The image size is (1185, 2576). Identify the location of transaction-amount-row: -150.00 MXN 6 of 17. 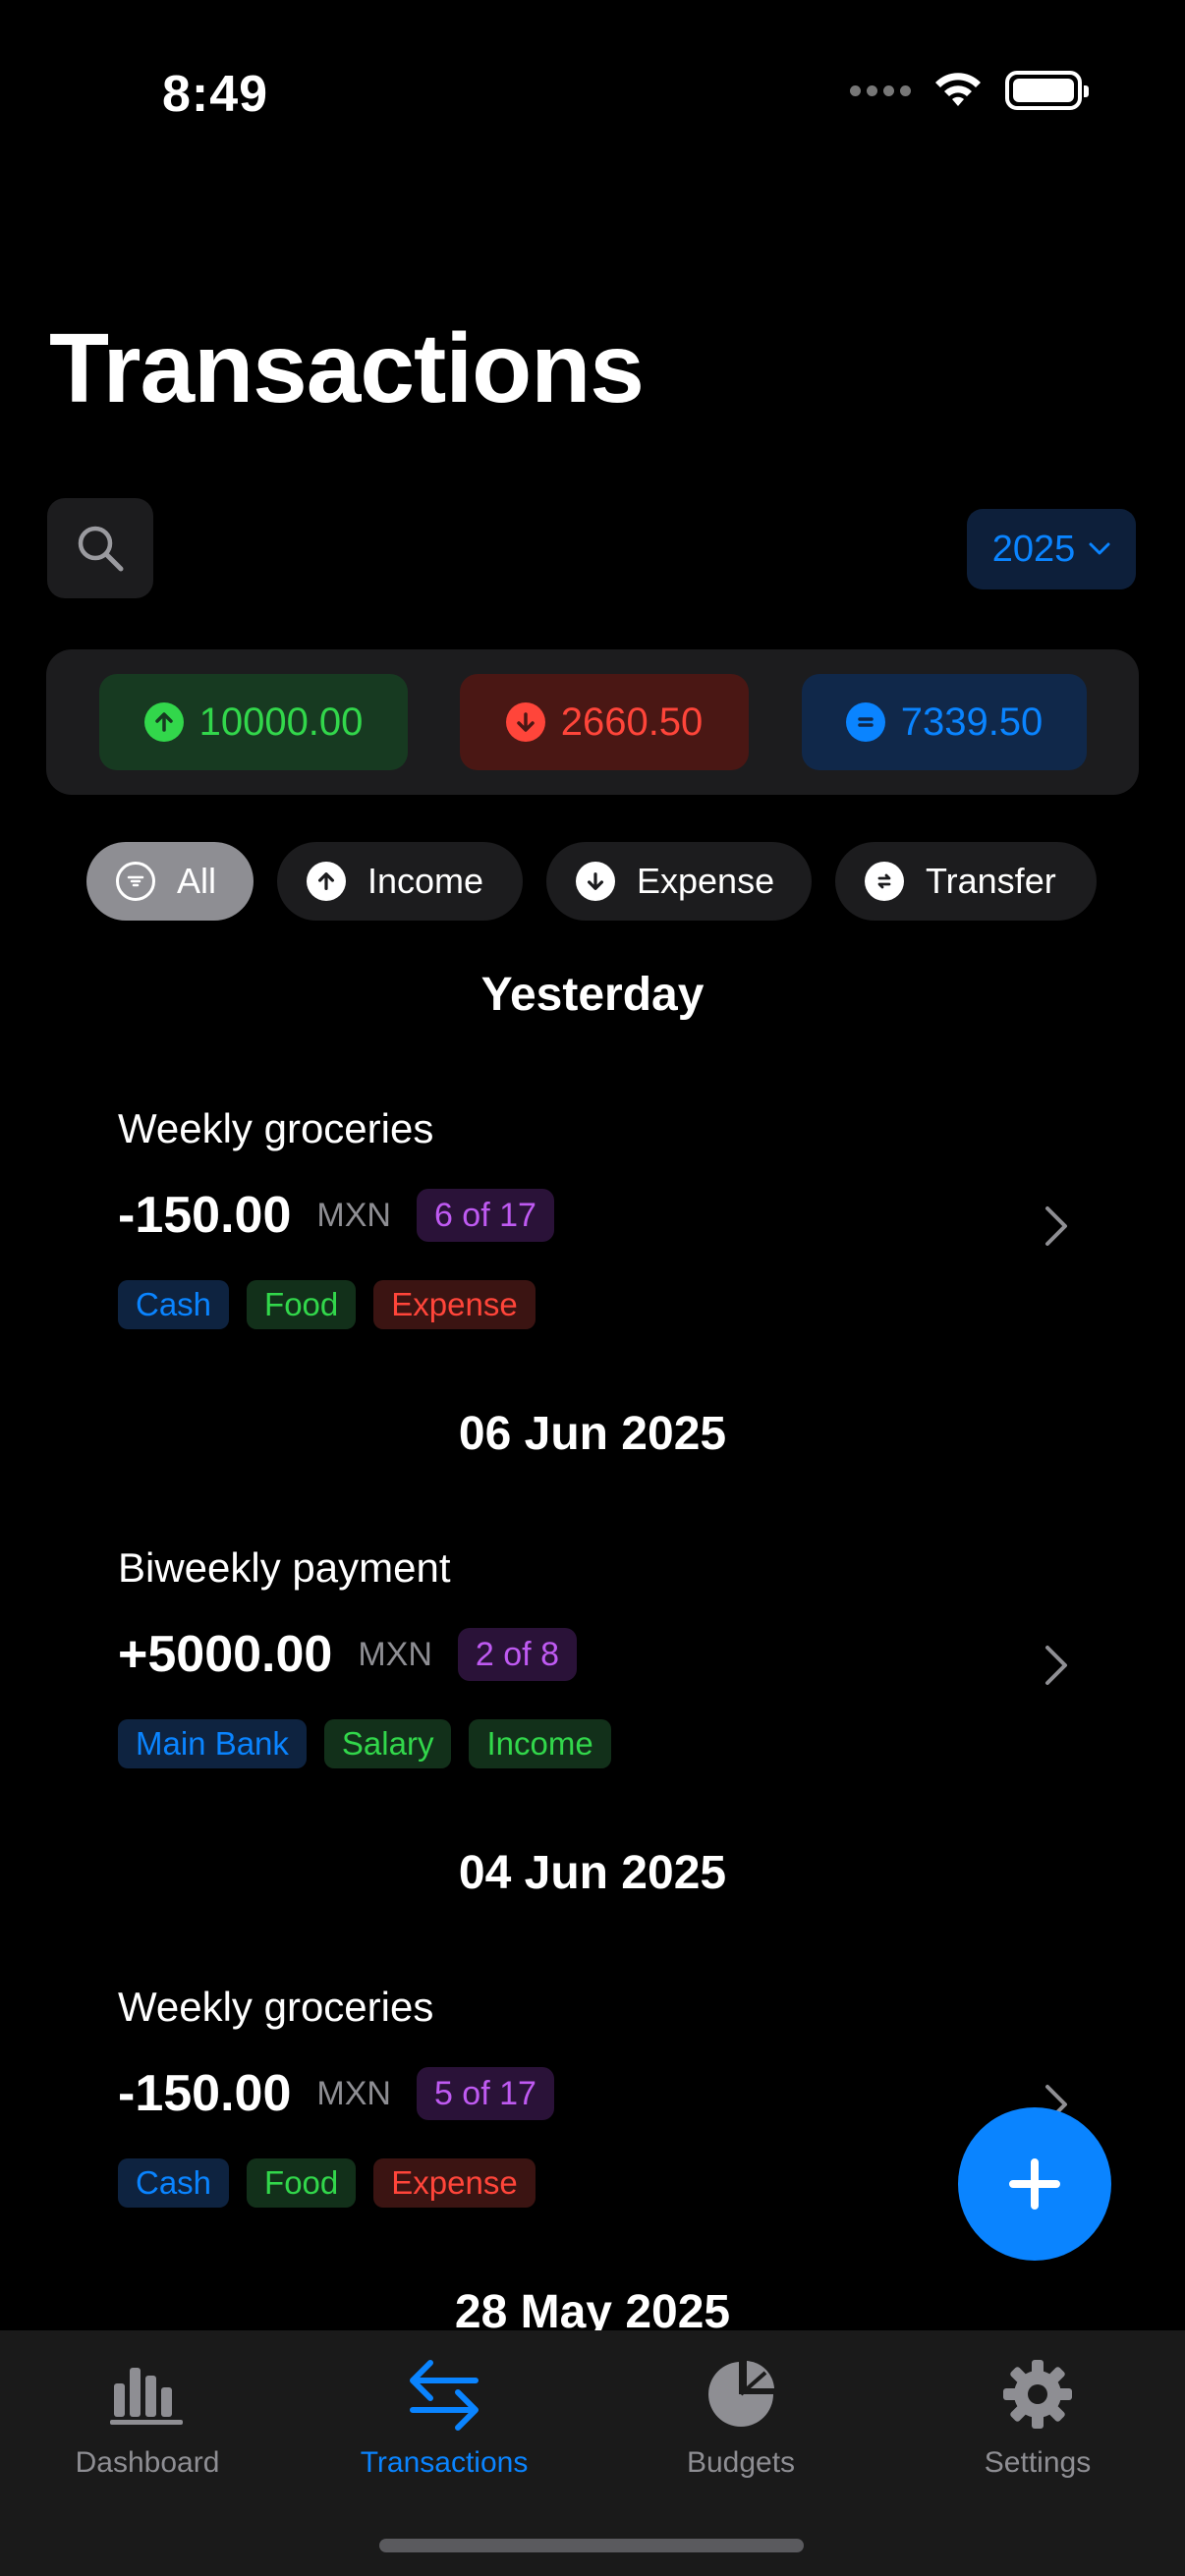
(336, 1215).